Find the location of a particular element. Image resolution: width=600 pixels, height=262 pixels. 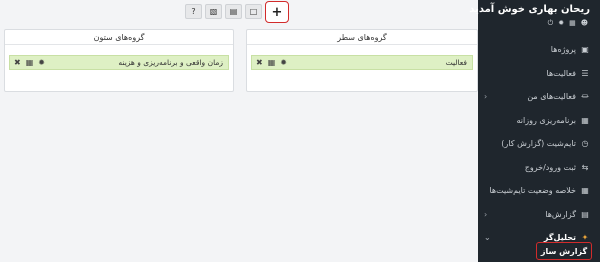

sidebar-item-check-in-out: ⇆ ثبت ورود/خروج is located at coordinates (539, 168).